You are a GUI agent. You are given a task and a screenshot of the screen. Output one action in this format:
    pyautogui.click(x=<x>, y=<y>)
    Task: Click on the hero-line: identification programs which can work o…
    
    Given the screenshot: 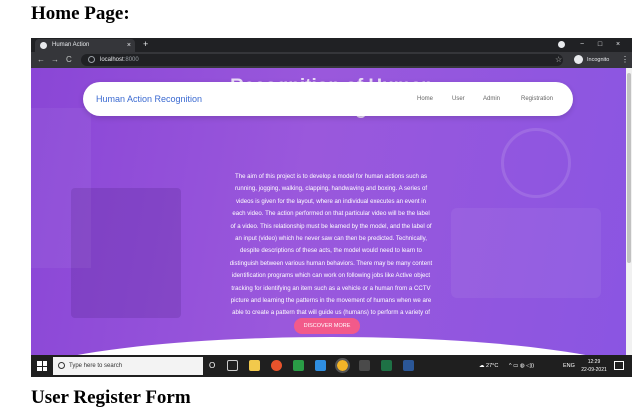 What is the action you would take?
    pyautogui.click(x=331, y=276)
    